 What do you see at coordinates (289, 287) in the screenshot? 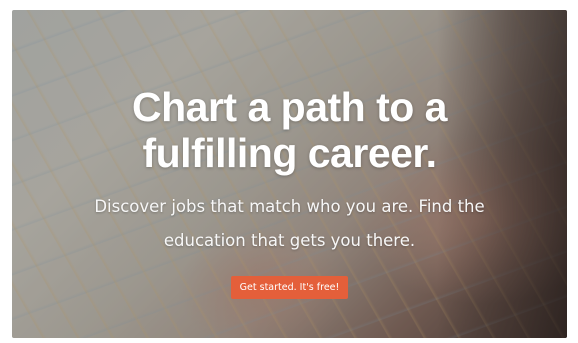
I see `get-started-button: Get started. It's free!` at bounding box center [289, 287].